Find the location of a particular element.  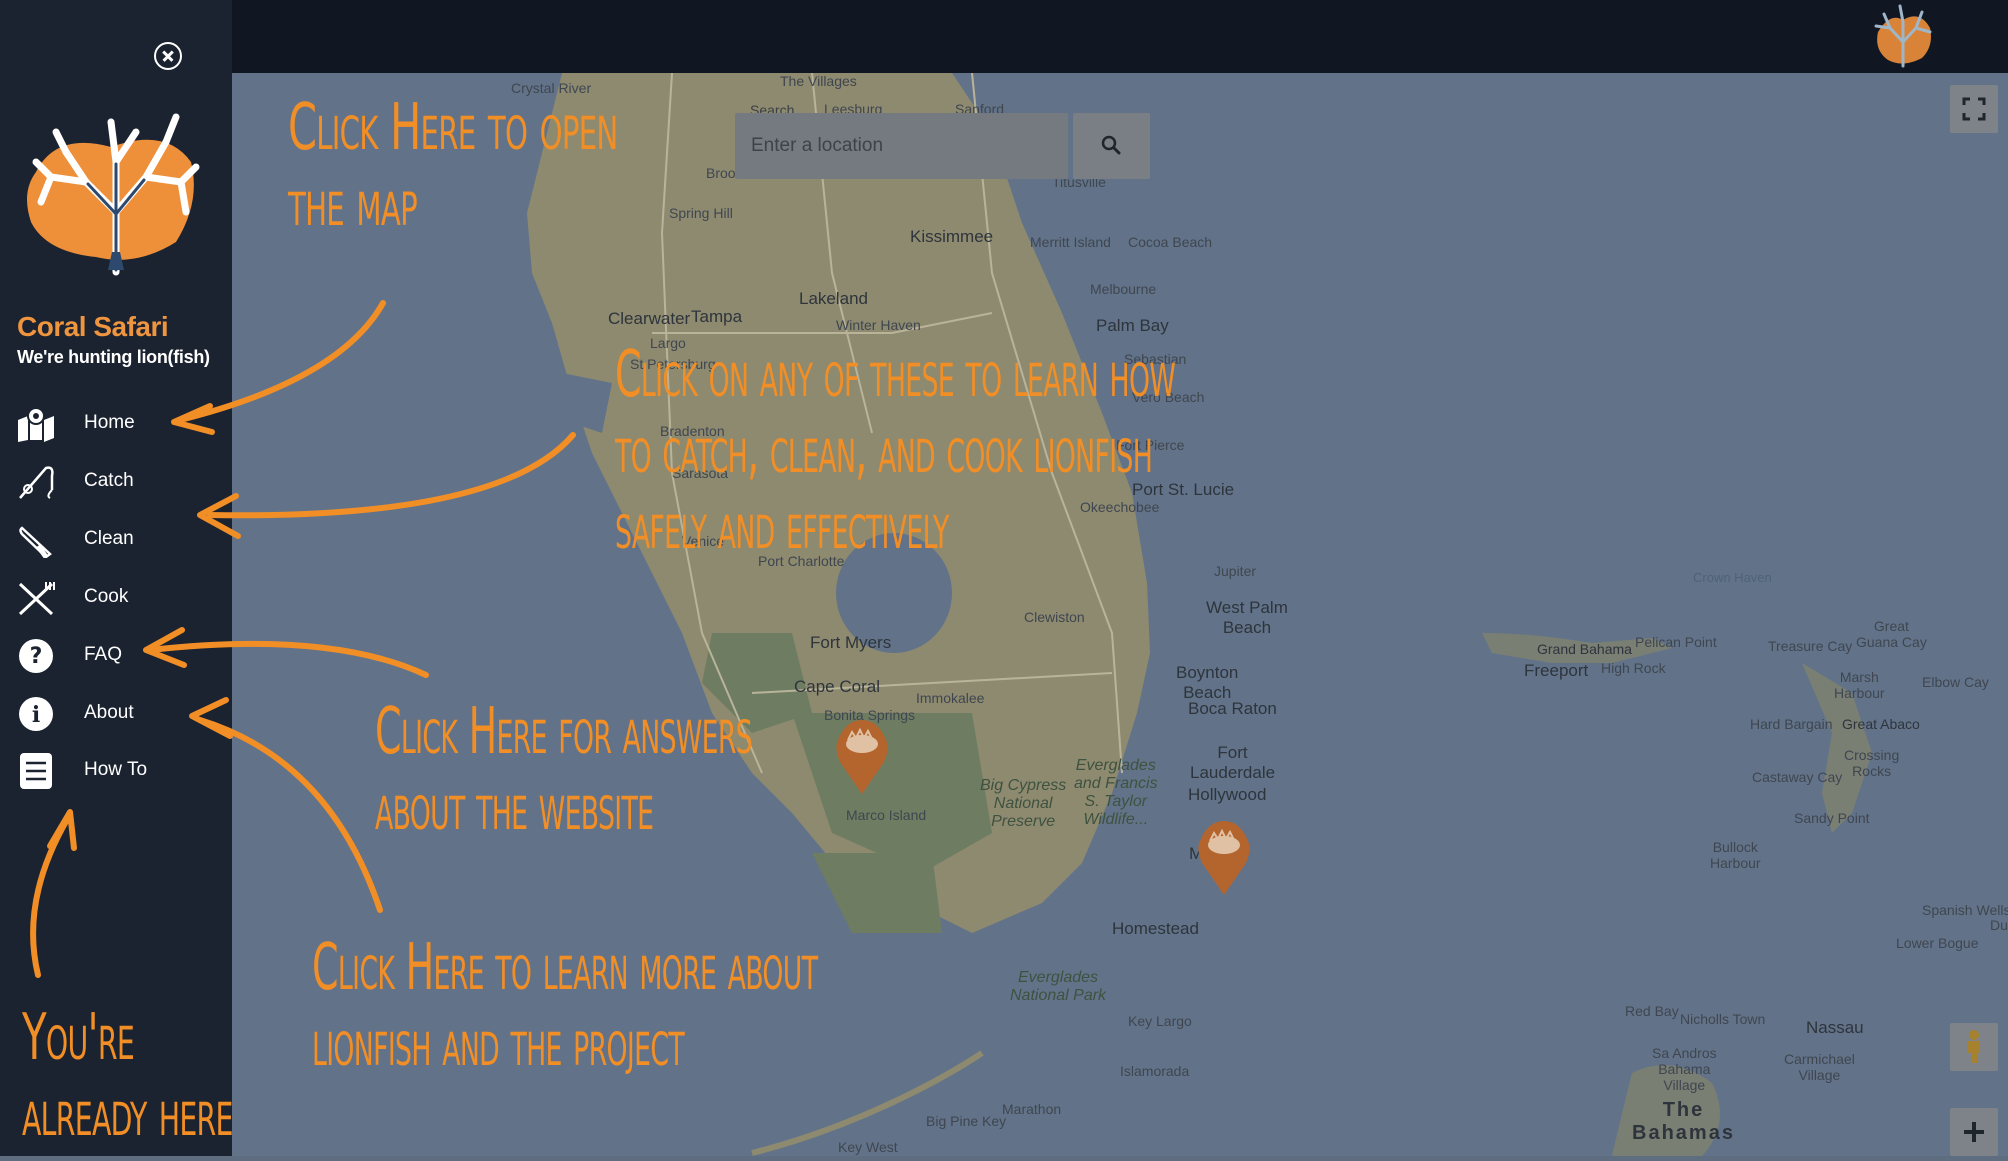

fullscreen-icon is located at coordinates (1974, 109).